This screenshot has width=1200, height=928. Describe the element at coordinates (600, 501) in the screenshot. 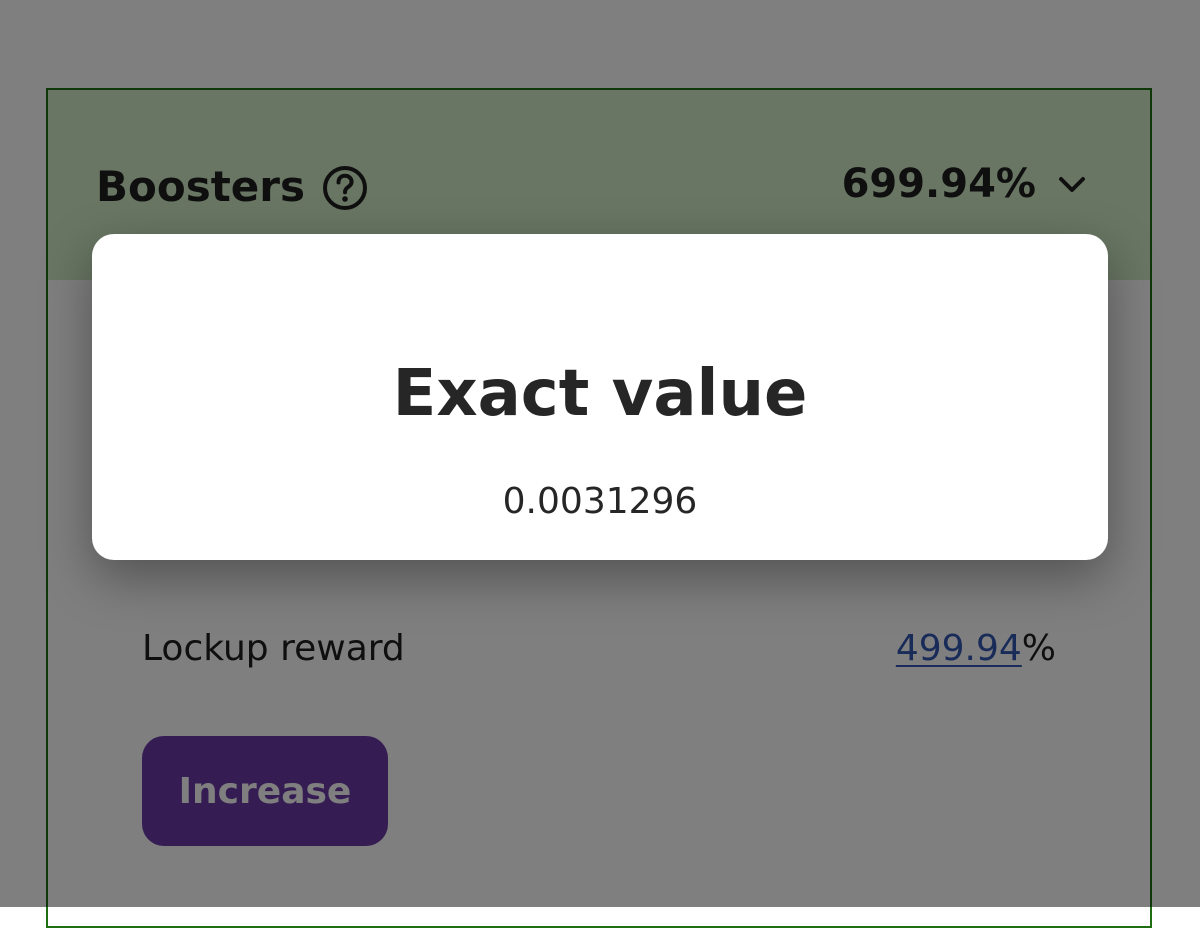

I see `modal-value: 0.0031296` at that location.